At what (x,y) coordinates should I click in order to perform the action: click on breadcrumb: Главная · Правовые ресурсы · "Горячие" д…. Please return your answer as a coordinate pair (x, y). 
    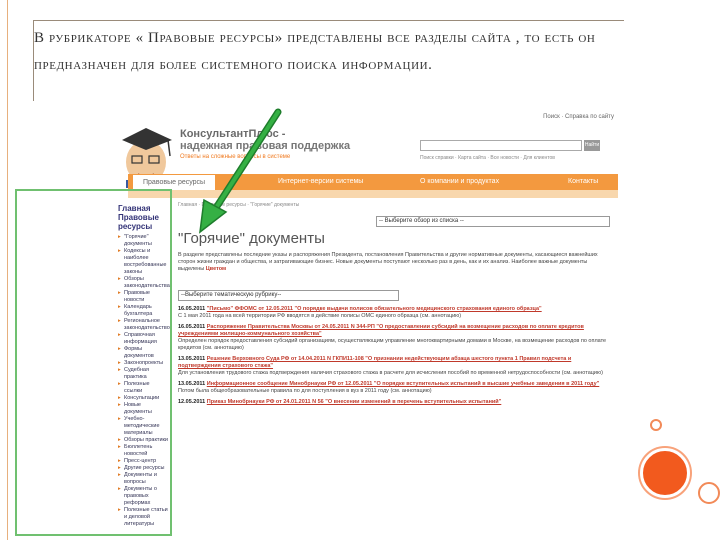
    Looking at the image, I should click on (238, 205).